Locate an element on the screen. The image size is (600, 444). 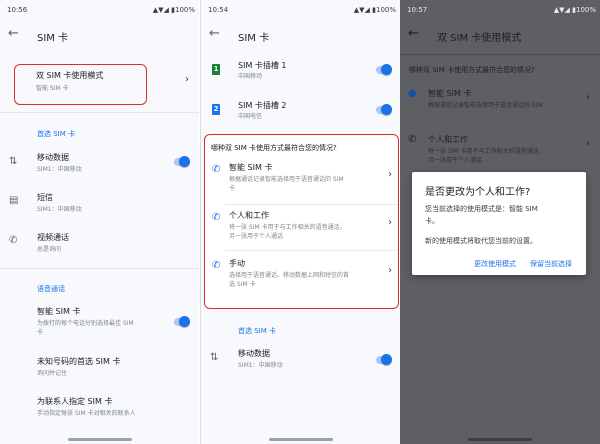
option-smart-sim: ● 智能 SIM 卡 根据通话记录智能选择用于语音通话的 SIM › is located at coordinates (500, 104).